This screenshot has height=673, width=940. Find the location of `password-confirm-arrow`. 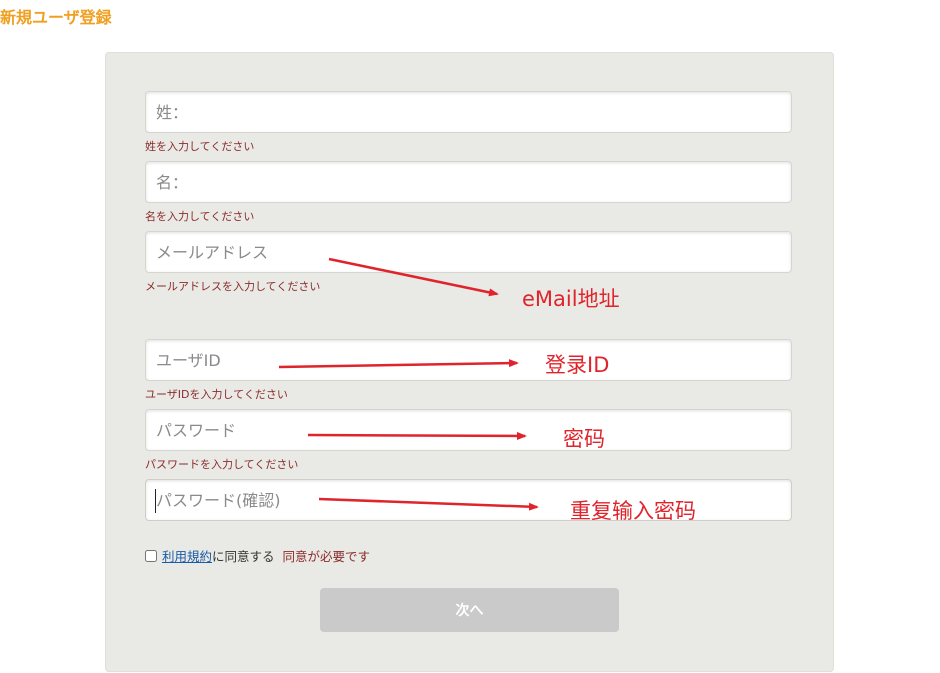

password-confirm-arrow is located at coordinates (428, 504).